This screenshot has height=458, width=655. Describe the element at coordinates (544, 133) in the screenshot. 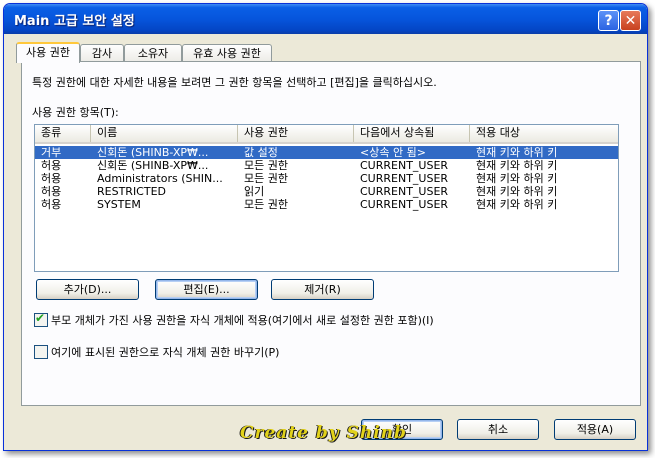

I see `column-header-apply-to: 적용 대상` at that location.